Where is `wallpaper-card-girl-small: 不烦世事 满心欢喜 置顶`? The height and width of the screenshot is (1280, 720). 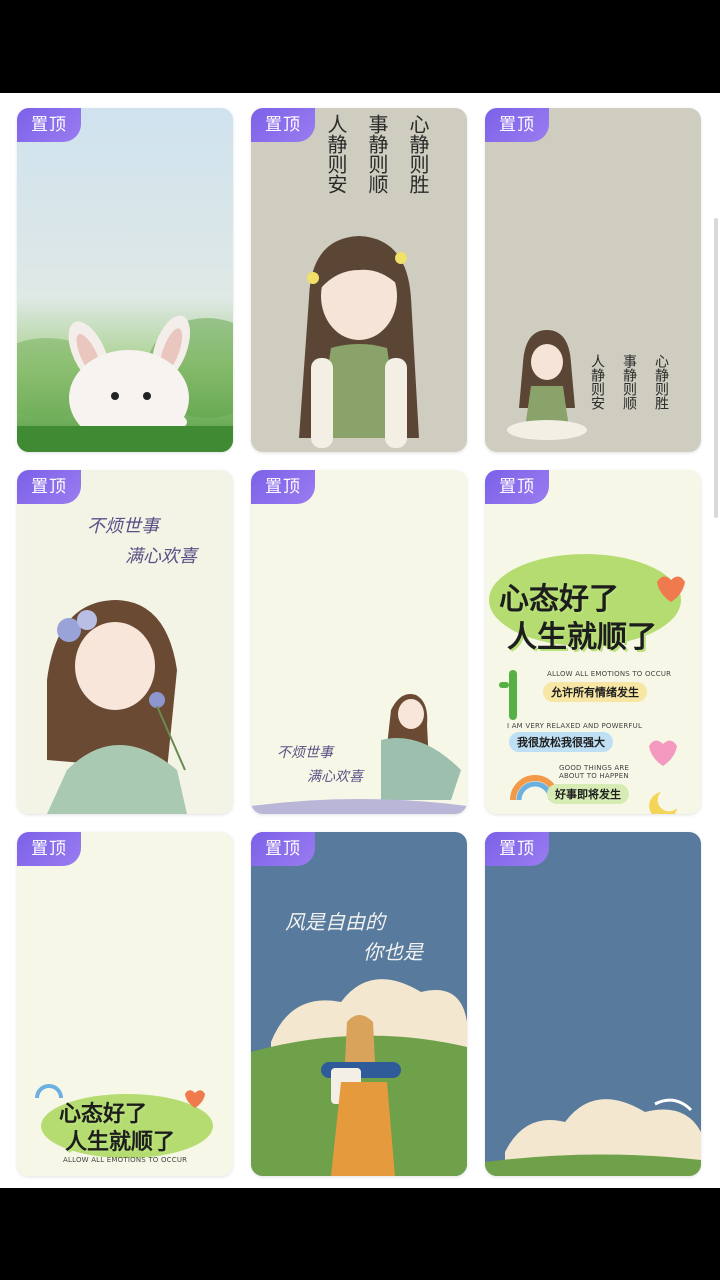
wallpaper-card-girl-small: 不烦世事 满心欢喜 置顶 is located at coordinates (359, 642).